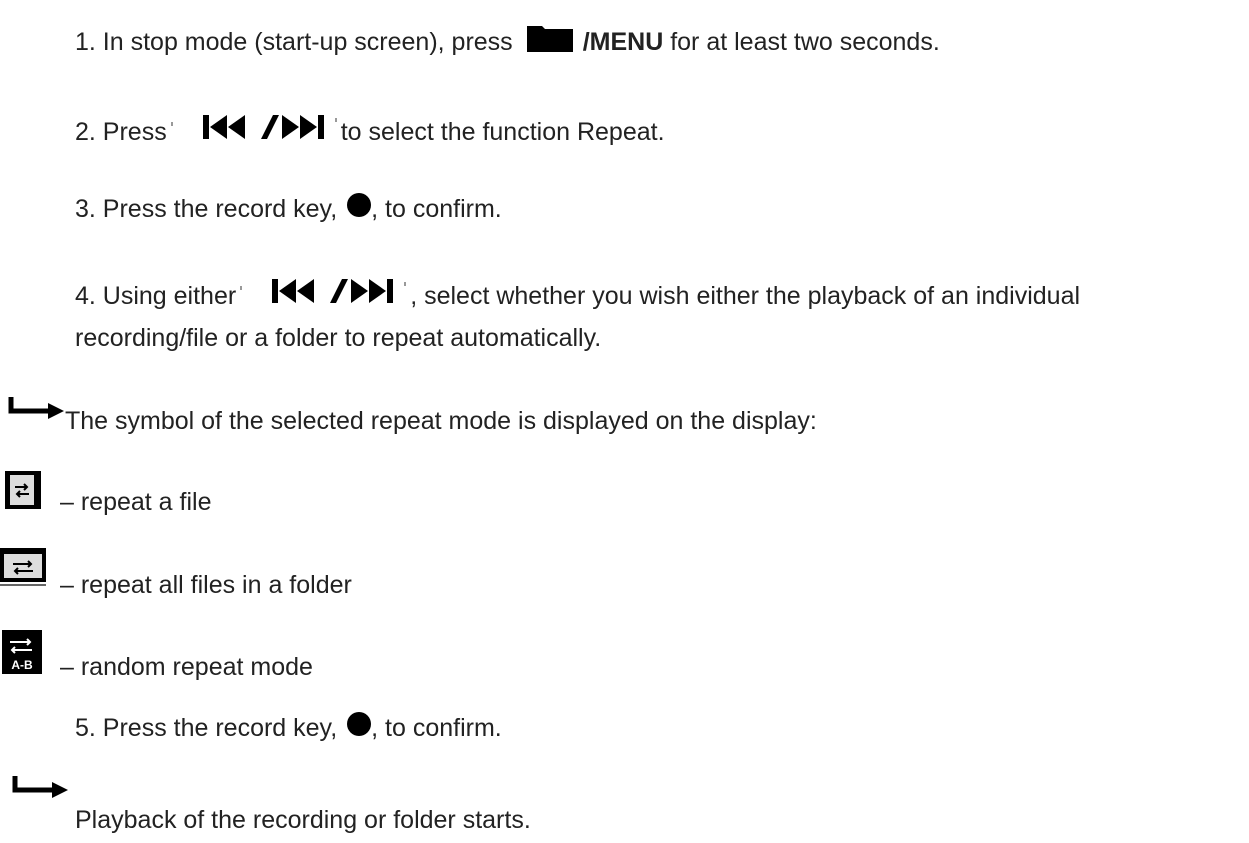 Image resolution: width=1249 pixels, height=843 pixels. Describe the element at coordinates (623, 42) in the screenshot. I see `menu-key-label: /MENU` at that location.